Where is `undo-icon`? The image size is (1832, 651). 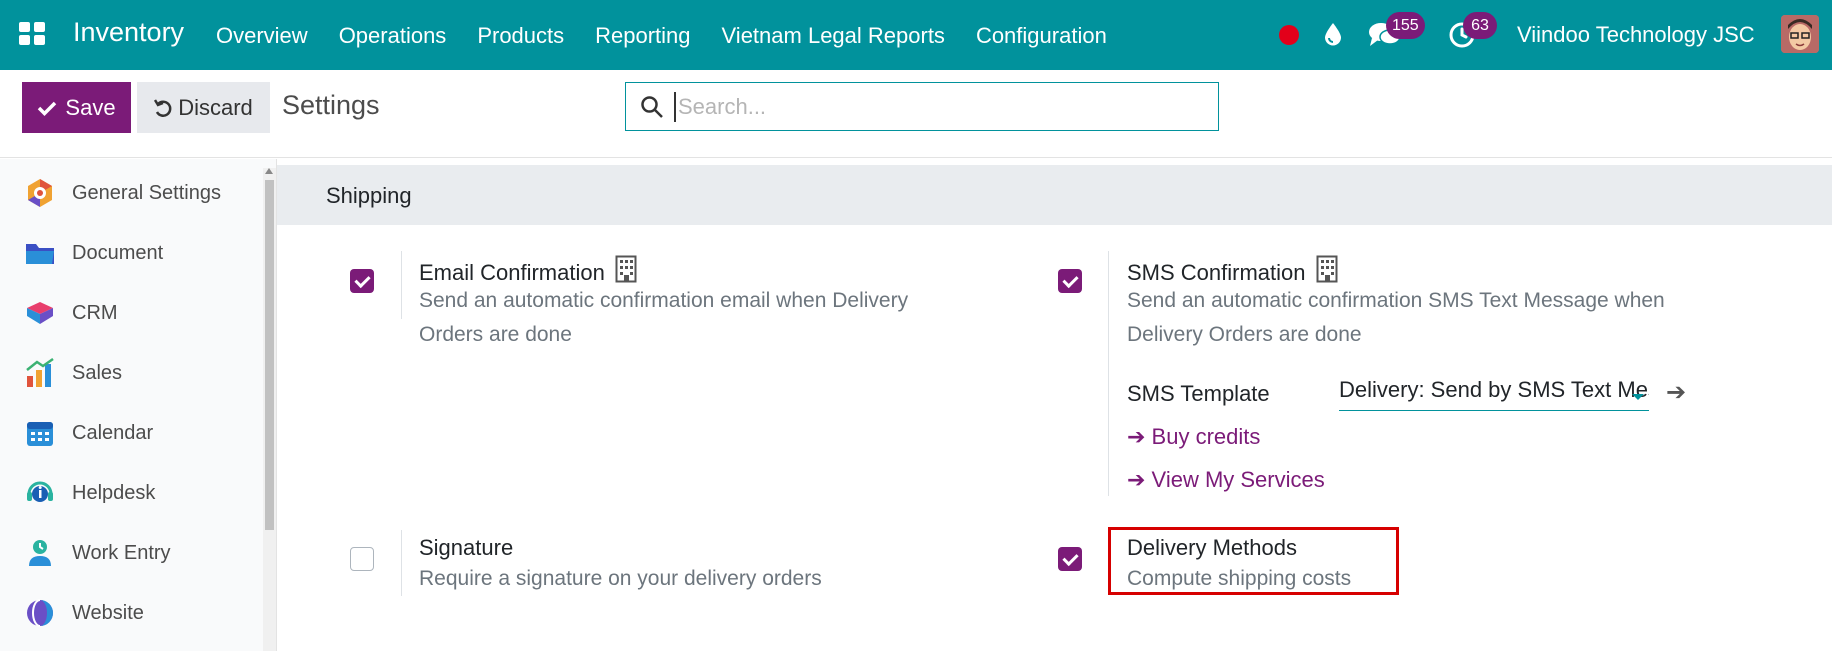
undo-icon is located at coordinates (163, 107).